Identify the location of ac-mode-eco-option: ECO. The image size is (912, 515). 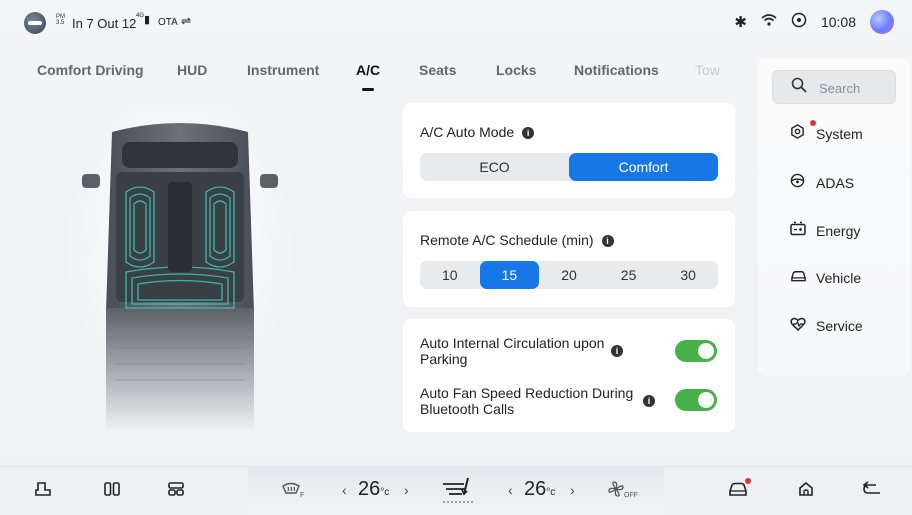
(494, 167).